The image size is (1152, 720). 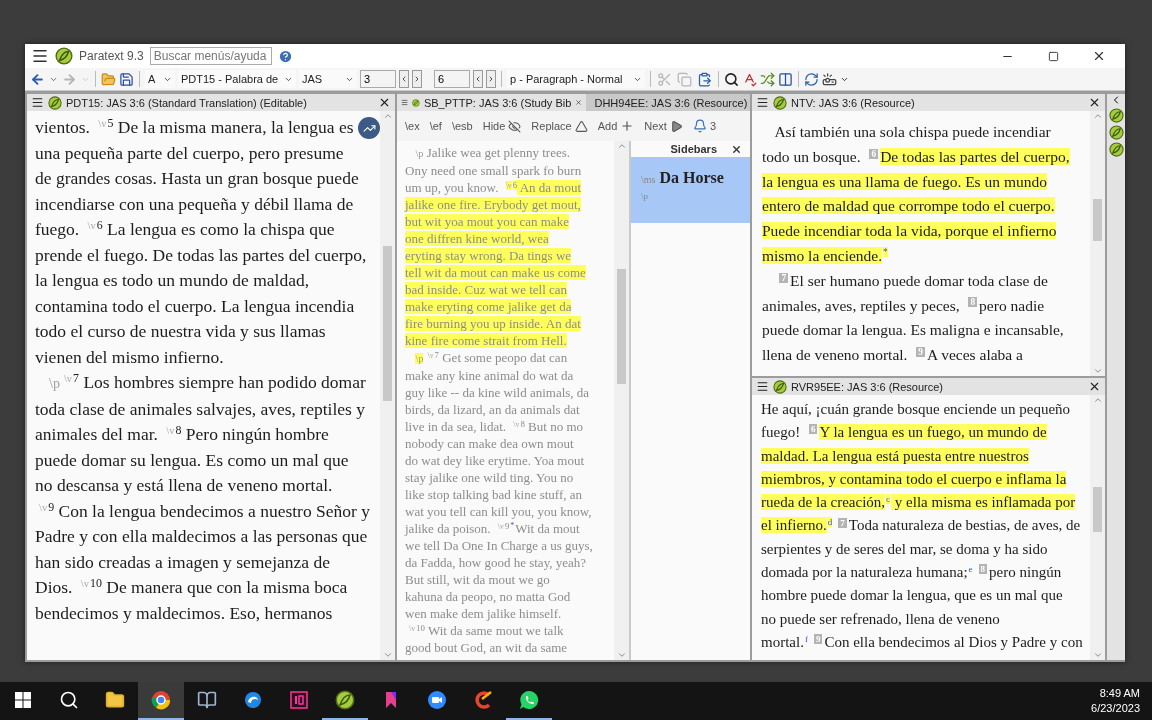 What do you see at coordinates (417, 79) in the screenshot?
I see `next-chapter-button` at bounding box center [417, 79].